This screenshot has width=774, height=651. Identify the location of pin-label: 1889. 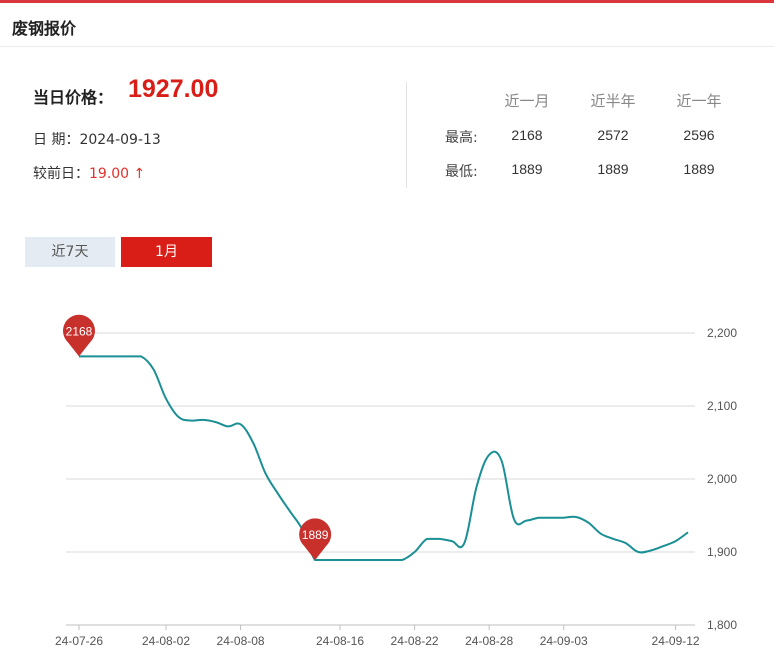
(315, 535).